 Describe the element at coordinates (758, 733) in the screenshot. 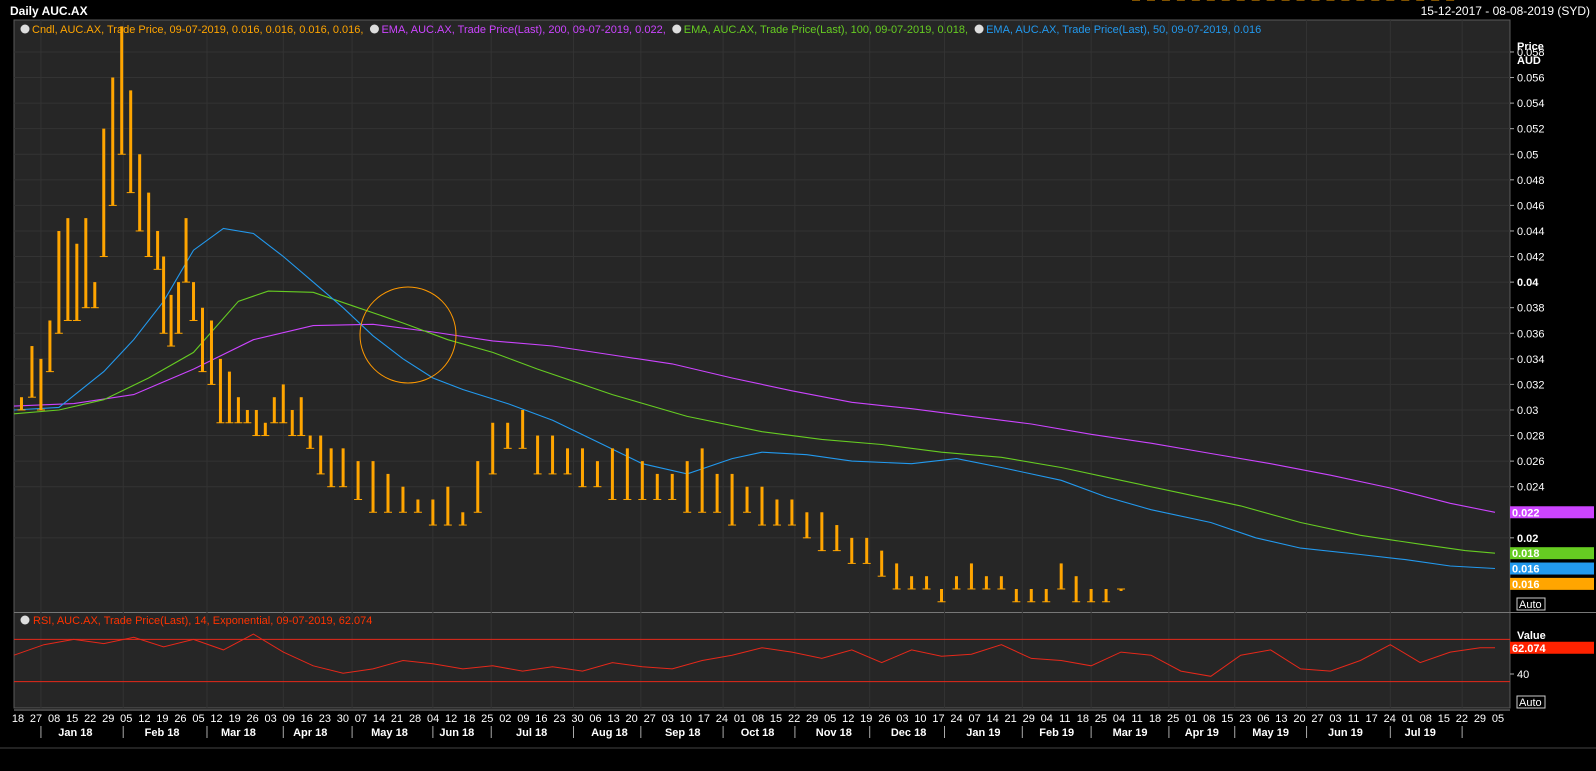

I see `x-month-label: Oct 18` at that location.